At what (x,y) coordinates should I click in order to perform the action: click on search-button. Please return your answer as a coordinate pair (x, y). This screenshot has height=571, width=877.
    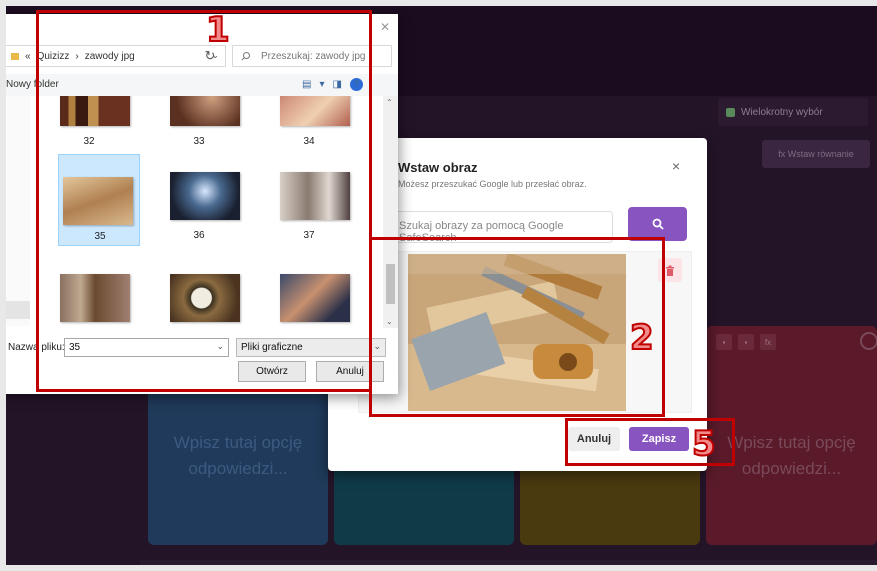
    Looking at the image, I should click on (657, 224).